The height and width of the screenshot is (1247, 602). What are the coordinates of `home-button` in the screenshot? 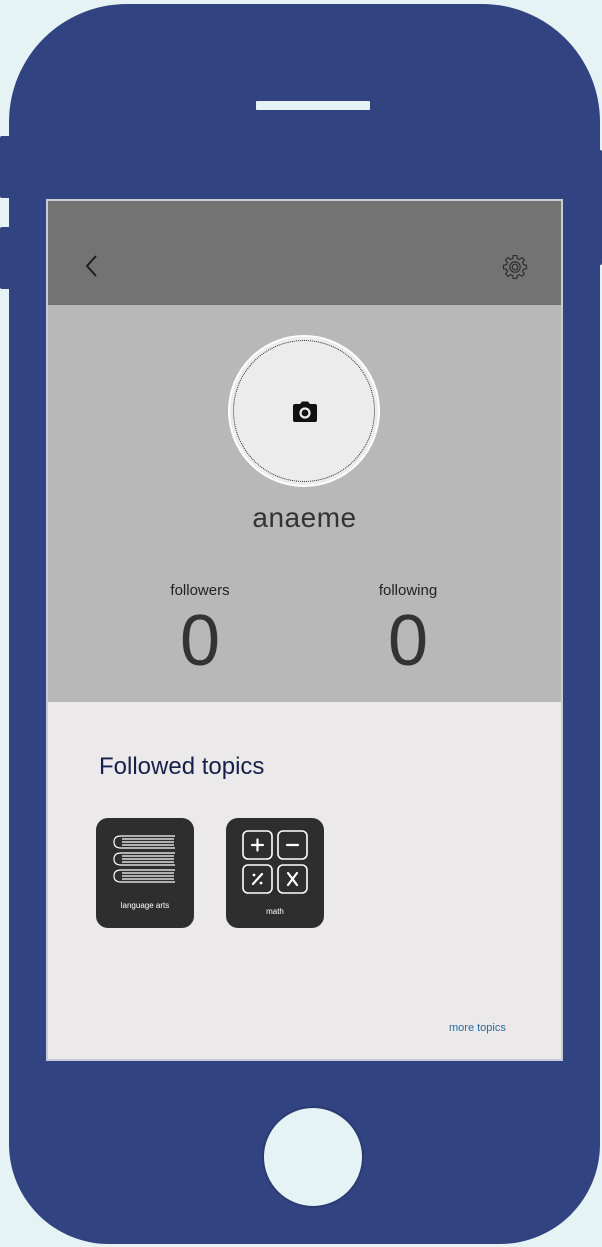 It's located at (313, 1157).